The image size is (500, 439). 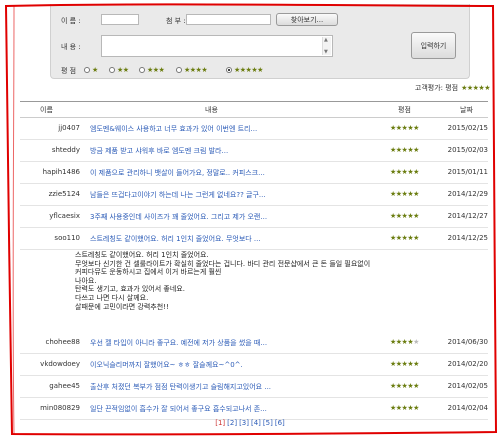 What do you see at coordinates (112, 297) in the screenshot?
I see `review-text-line: 다쓰고 나면 다시 살께요.` at bounding box center [112, 297].